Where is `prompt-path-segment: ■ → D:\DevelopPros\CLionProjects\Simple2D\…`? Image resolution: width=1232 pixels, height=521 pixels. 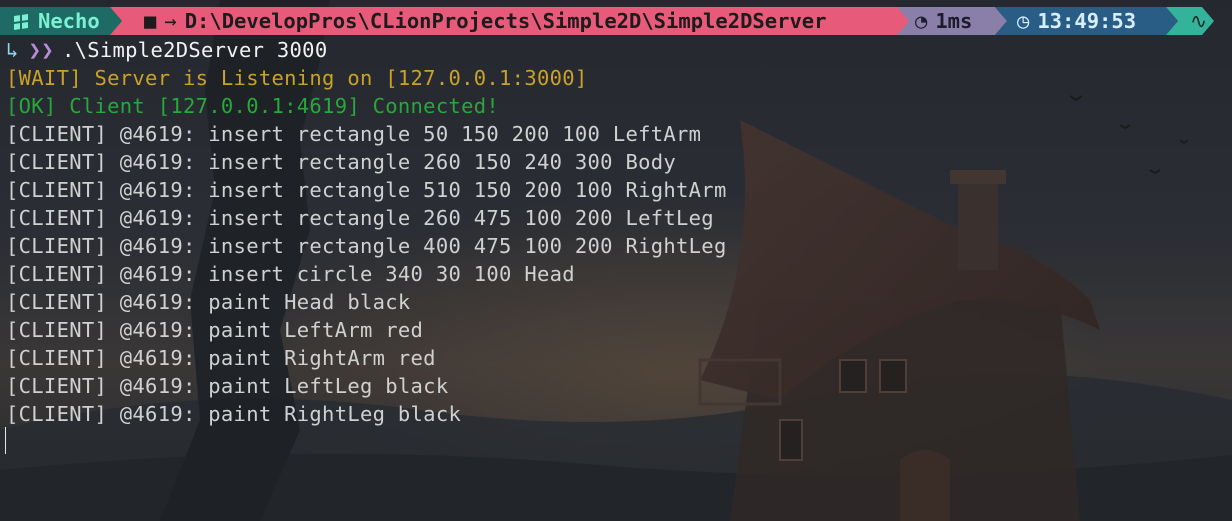 prompt-path-segment: ■ → D:\DevelopPros\CLionProjects\Simple2D\… is located at coordinates (510, 21).